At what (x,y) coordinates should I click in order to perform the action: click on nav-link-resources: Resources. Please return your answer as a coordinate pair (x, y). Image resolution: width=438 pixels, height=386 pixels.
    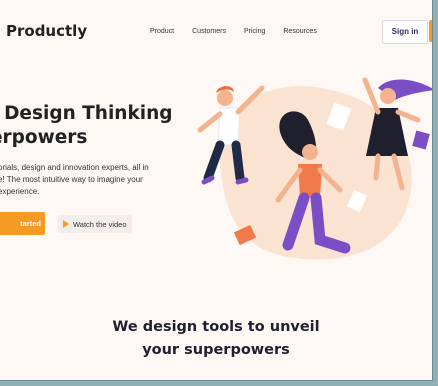
    Looking at the image, I should click on (299, 31).